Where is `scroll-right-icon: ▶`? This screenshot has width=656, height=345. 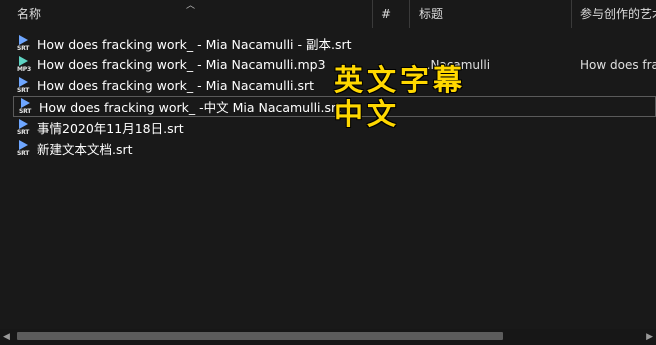 scroll-right-icon: ▶ is located at coordinates (649, 337).